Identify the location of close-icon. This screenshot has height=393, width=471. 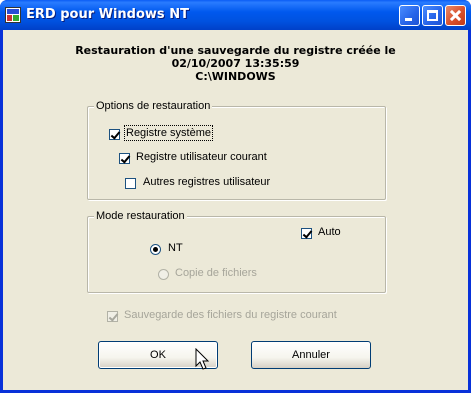
(455, 15).